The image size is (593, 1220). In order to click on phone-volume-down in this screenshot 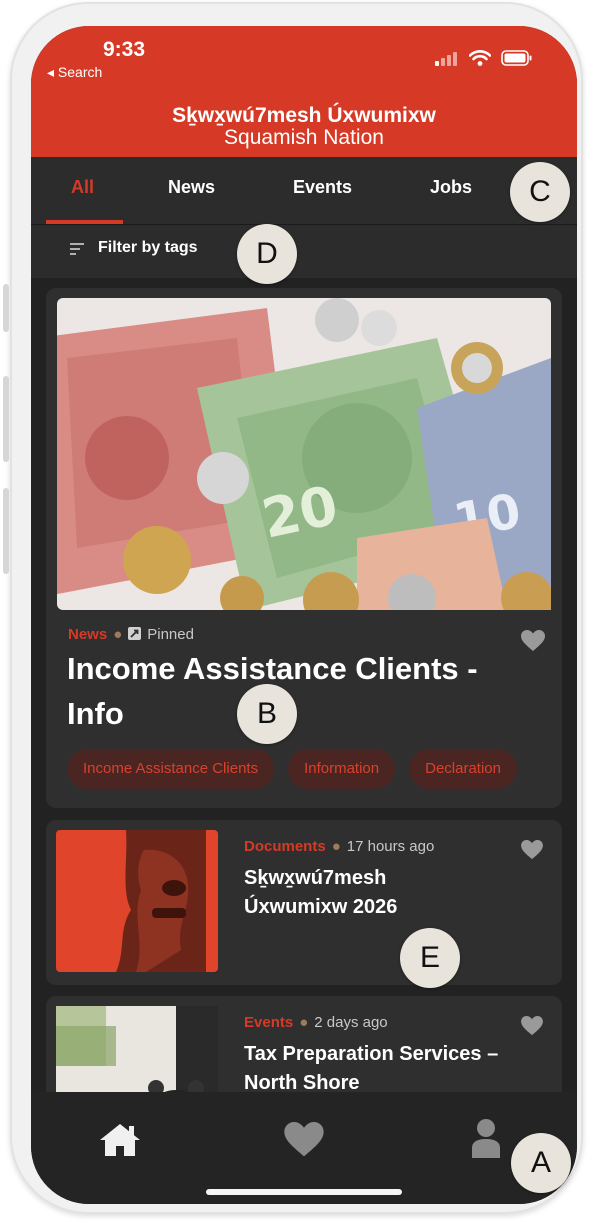, I will do `click(6, 531)`.